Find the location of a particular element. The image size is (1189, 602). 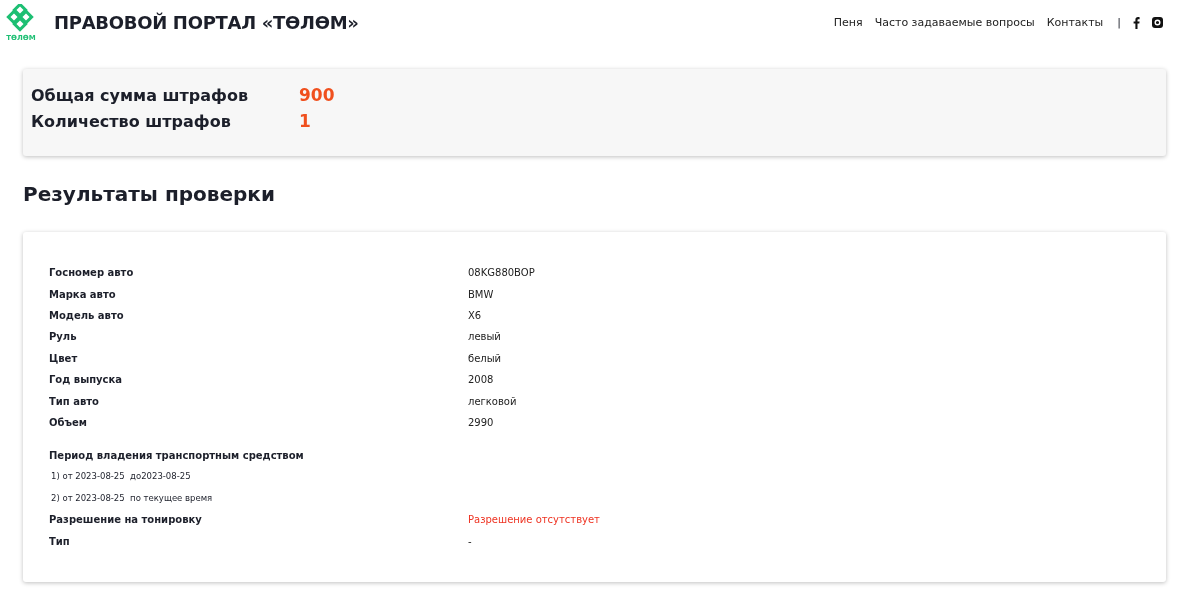

field-value: BMW is located at coordinates (481, 294).